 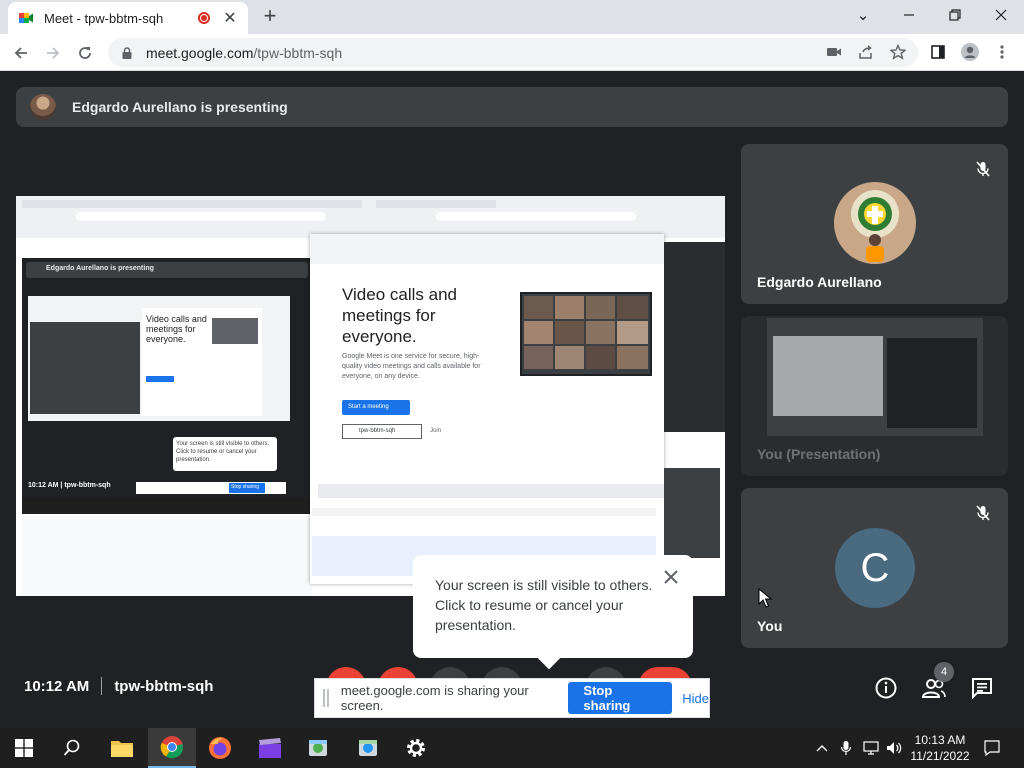 I want to click on shared-join: Join, so click(x=436, y=431).